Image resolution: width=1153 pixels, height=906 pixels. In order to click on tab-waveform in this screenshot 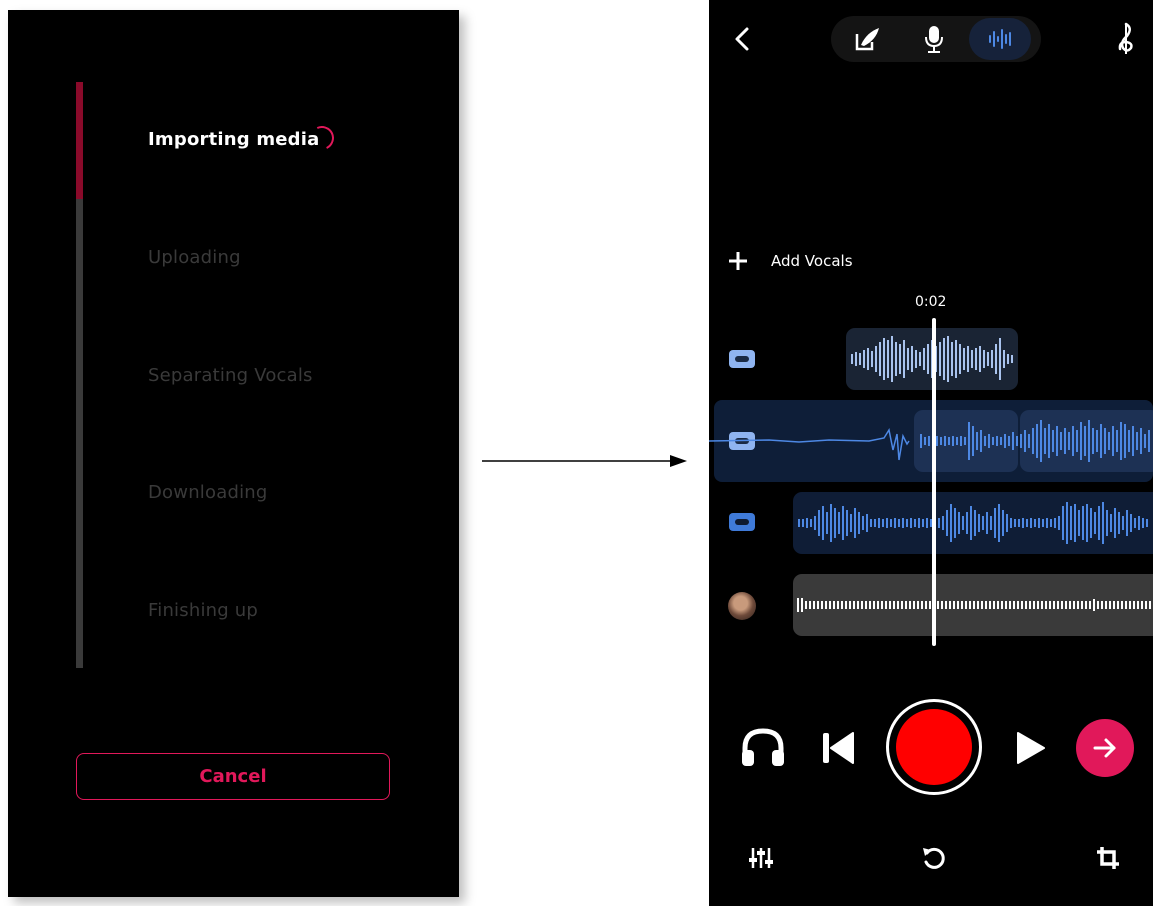, I will do `click(1000, 39)`.